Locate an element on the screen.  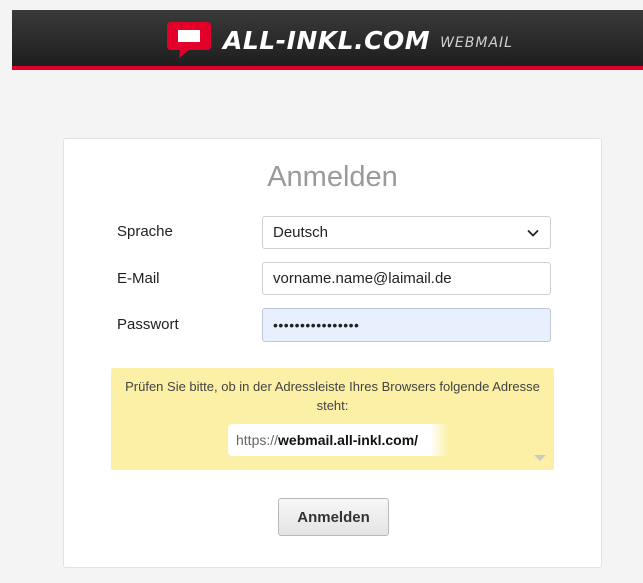
page-title: Anmelden is located at coordinates (332, 177).